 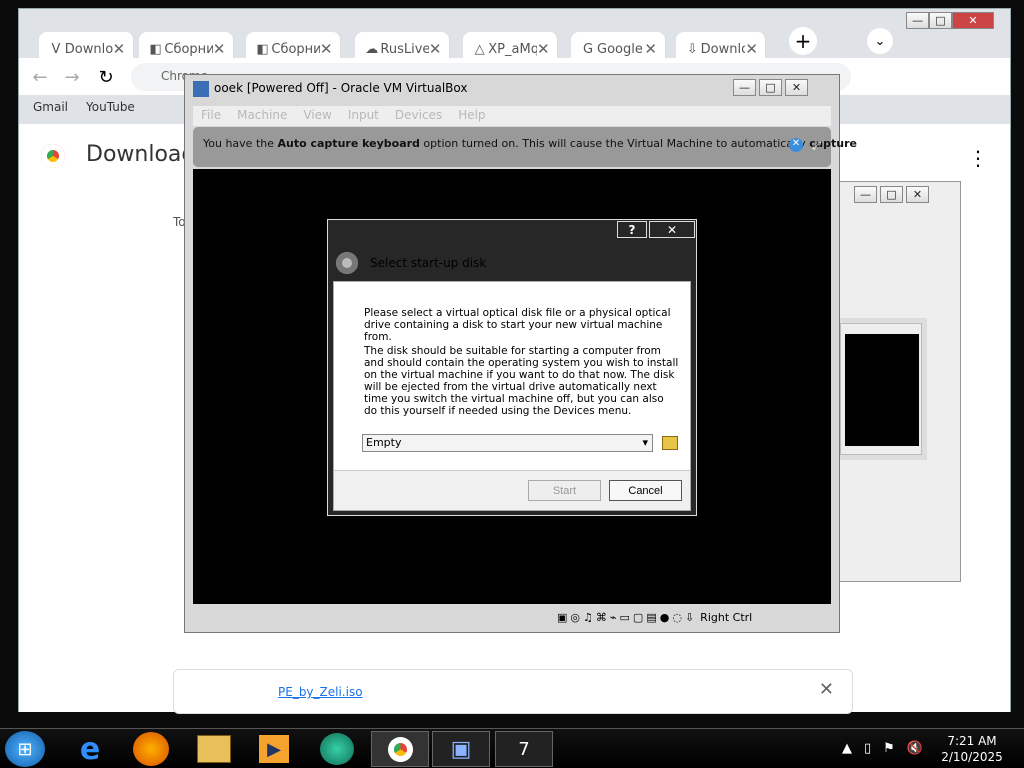 I want to click on more-menu-icon: ⋮, so click(x=978, y=158).